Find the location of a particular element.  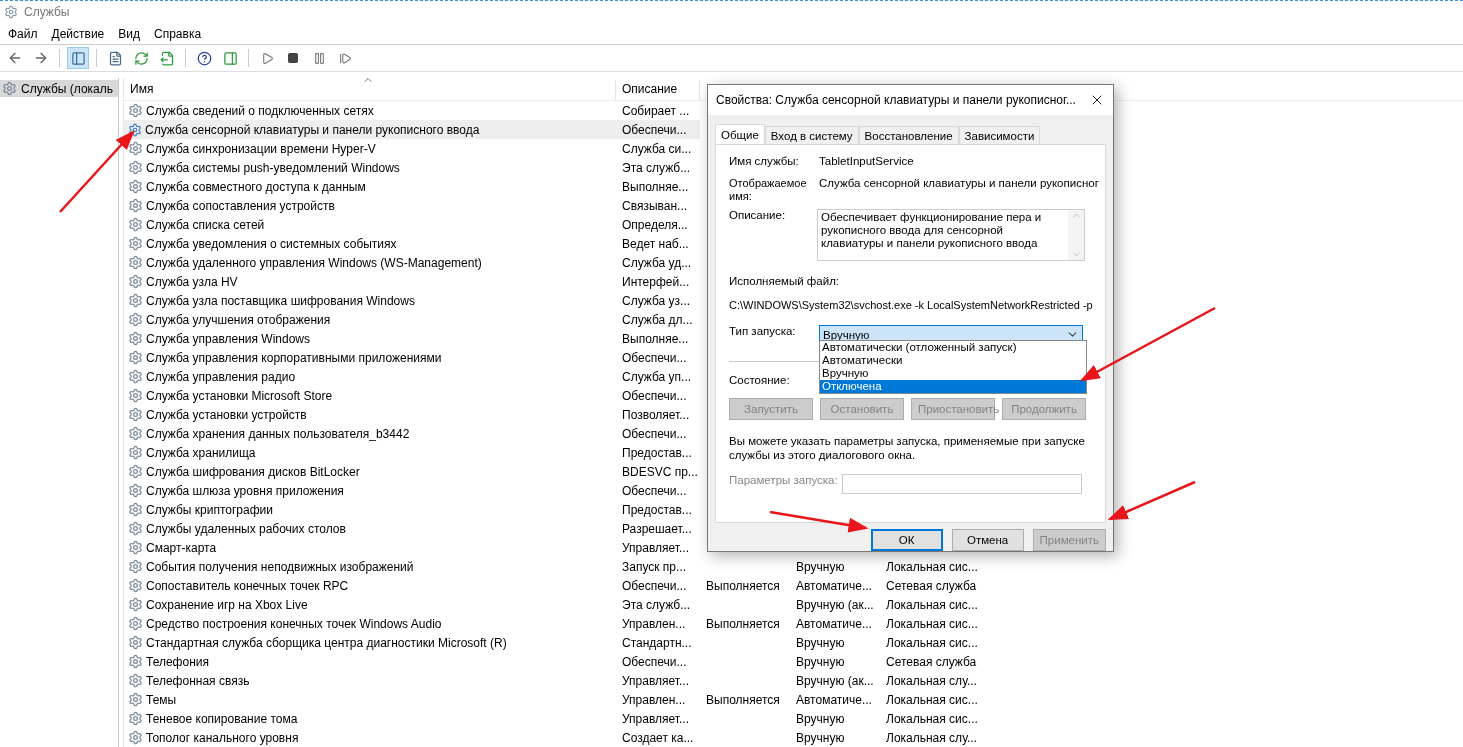

service-name: События получения неподвижных изображений is located at coordinates (370, 566).